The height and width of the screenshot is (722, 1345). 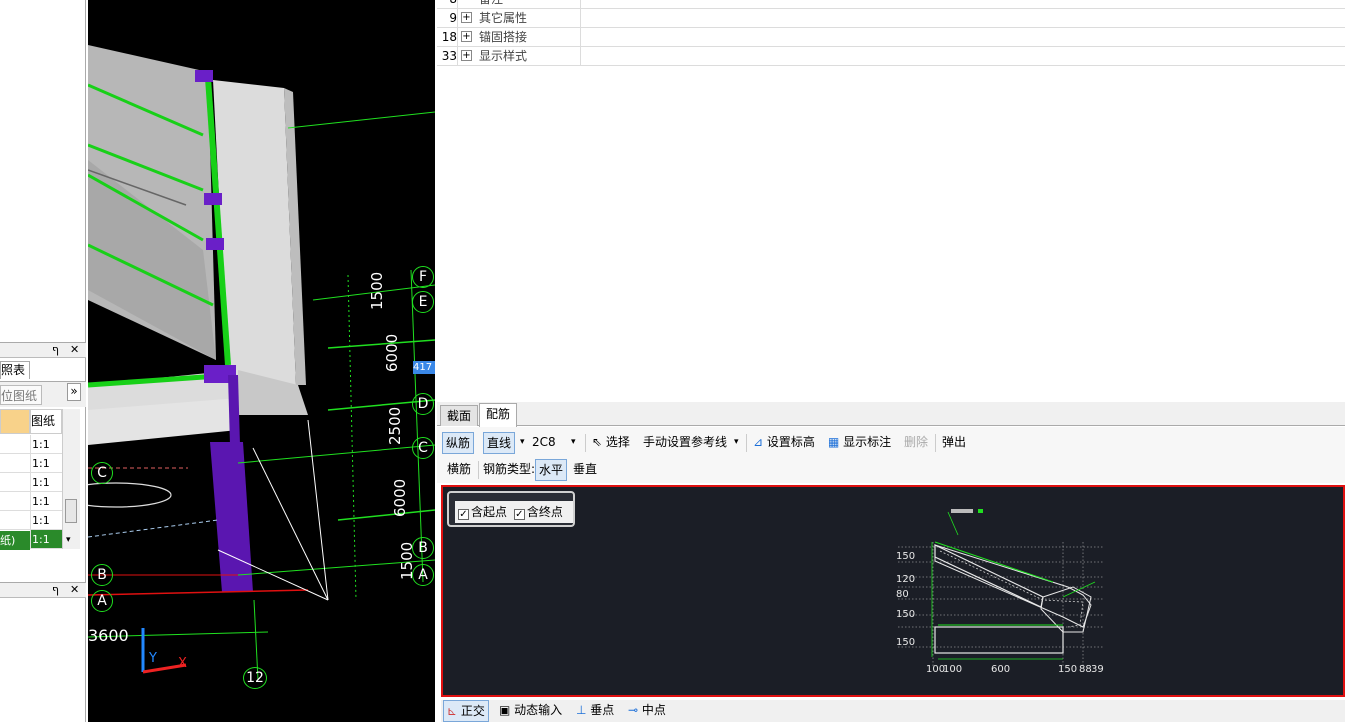 What do you see at coordinates (954, 443) in the screenshot?
I see `popout-button: 弹出` at bounding box center [954, 443].